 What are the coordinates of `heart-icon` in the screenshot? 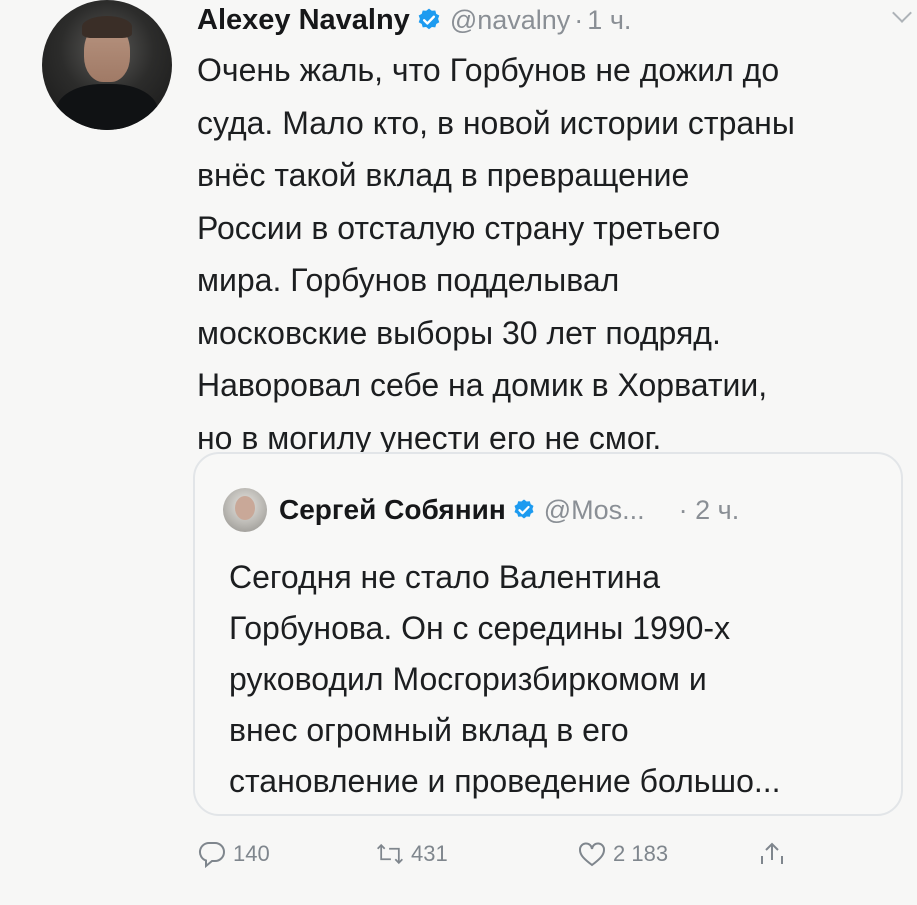 It's located at (592, 854).